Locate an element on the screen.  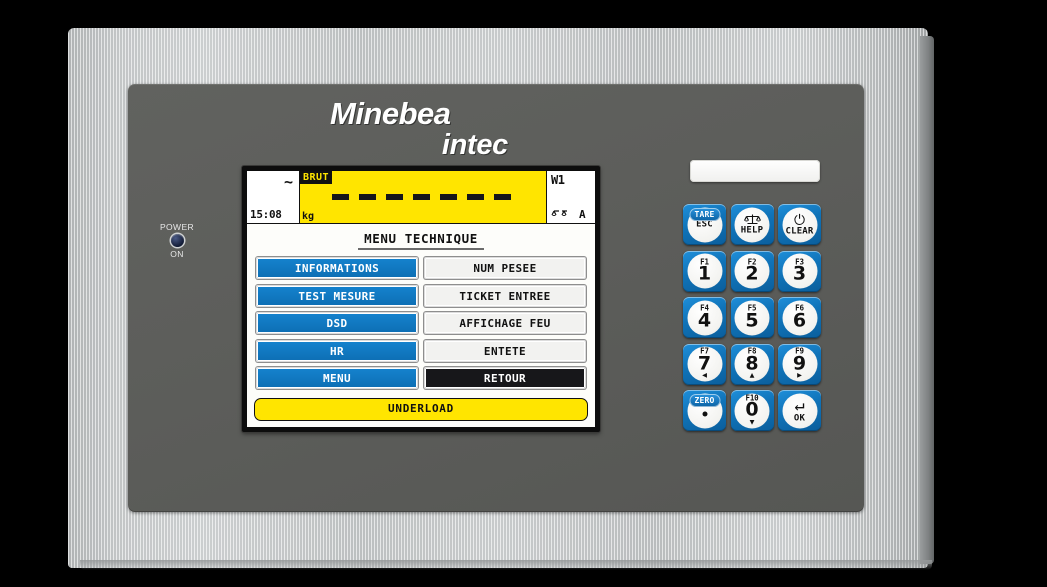
key-face: F8 8 ▲ is located at coordinates (752, 364).